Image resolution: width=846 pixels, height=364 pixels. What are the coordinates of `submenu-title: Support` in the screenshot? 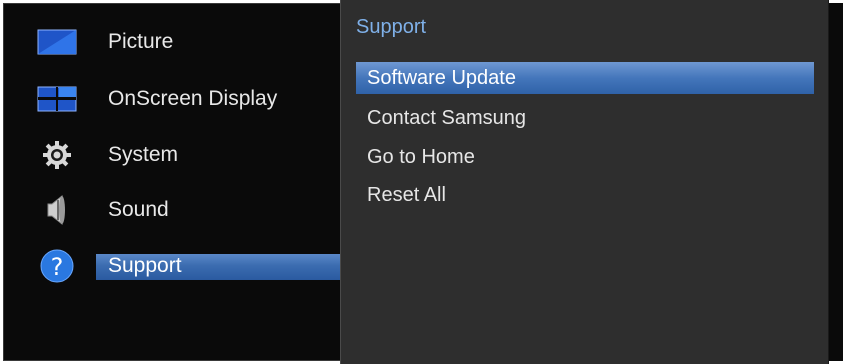 It's located at (391, 27).